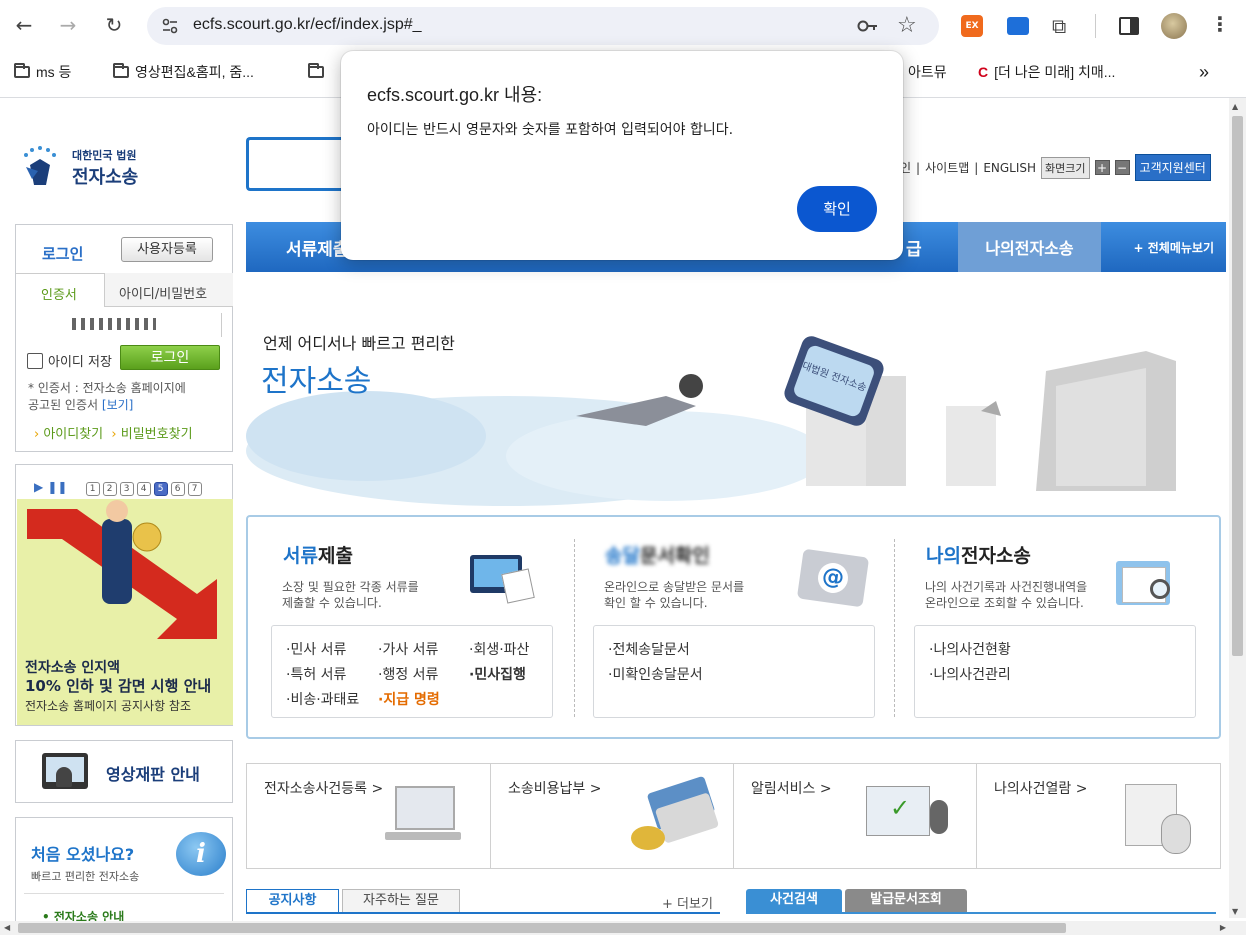 The width and height of the screenshot is (1246, 935). I want to click on ok-button: 확인, so click(837, 209).